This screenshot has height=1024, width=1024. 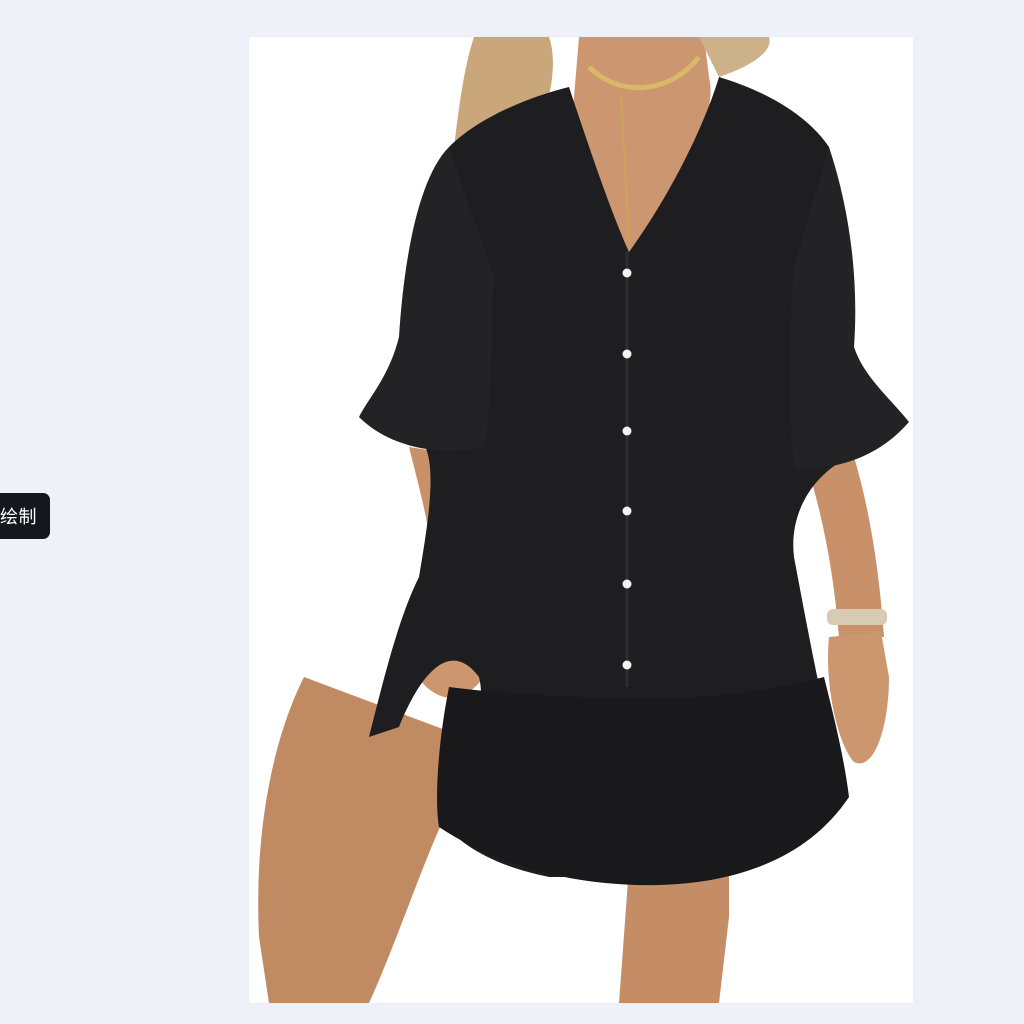 What do you see at coordinates (734, 57) in the screenshot?
I see `hair-right` at bounding box center [734, 57].